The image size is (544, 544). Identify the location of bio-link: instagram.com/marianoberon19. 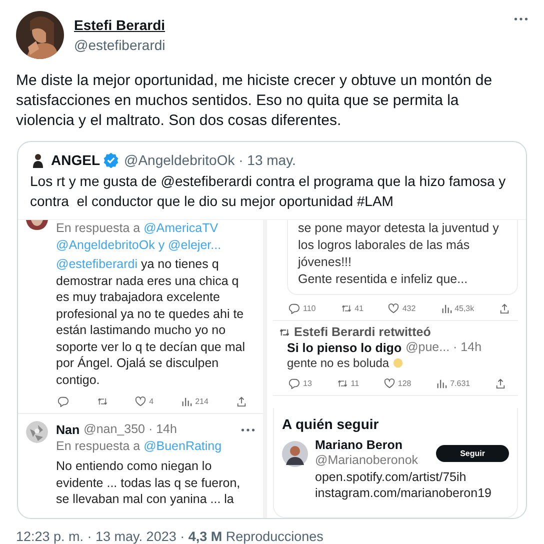
(412, 493).